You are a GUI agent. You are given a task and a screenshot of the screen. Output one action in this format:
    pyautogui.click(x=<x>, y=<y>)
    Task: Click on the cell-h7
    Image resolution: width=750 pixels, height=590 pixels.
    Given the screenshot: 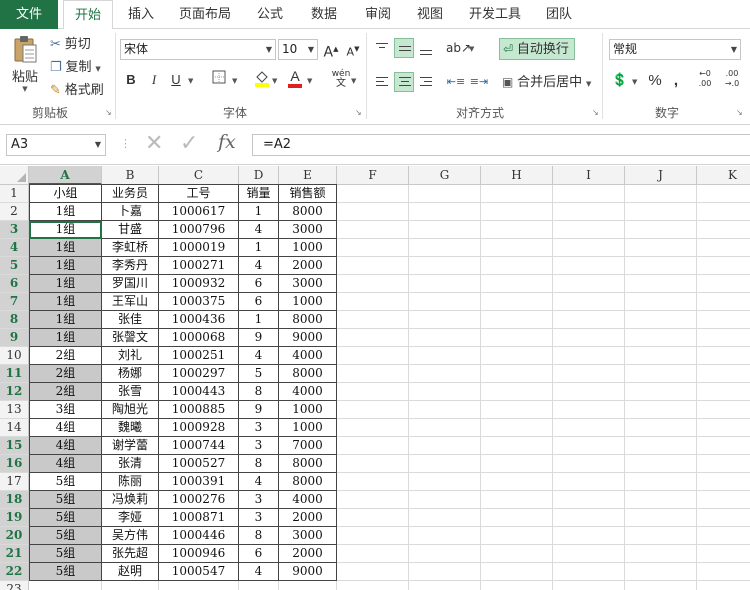 What is the action you would take?
    pyautogui.click(x=517, y=302)
    